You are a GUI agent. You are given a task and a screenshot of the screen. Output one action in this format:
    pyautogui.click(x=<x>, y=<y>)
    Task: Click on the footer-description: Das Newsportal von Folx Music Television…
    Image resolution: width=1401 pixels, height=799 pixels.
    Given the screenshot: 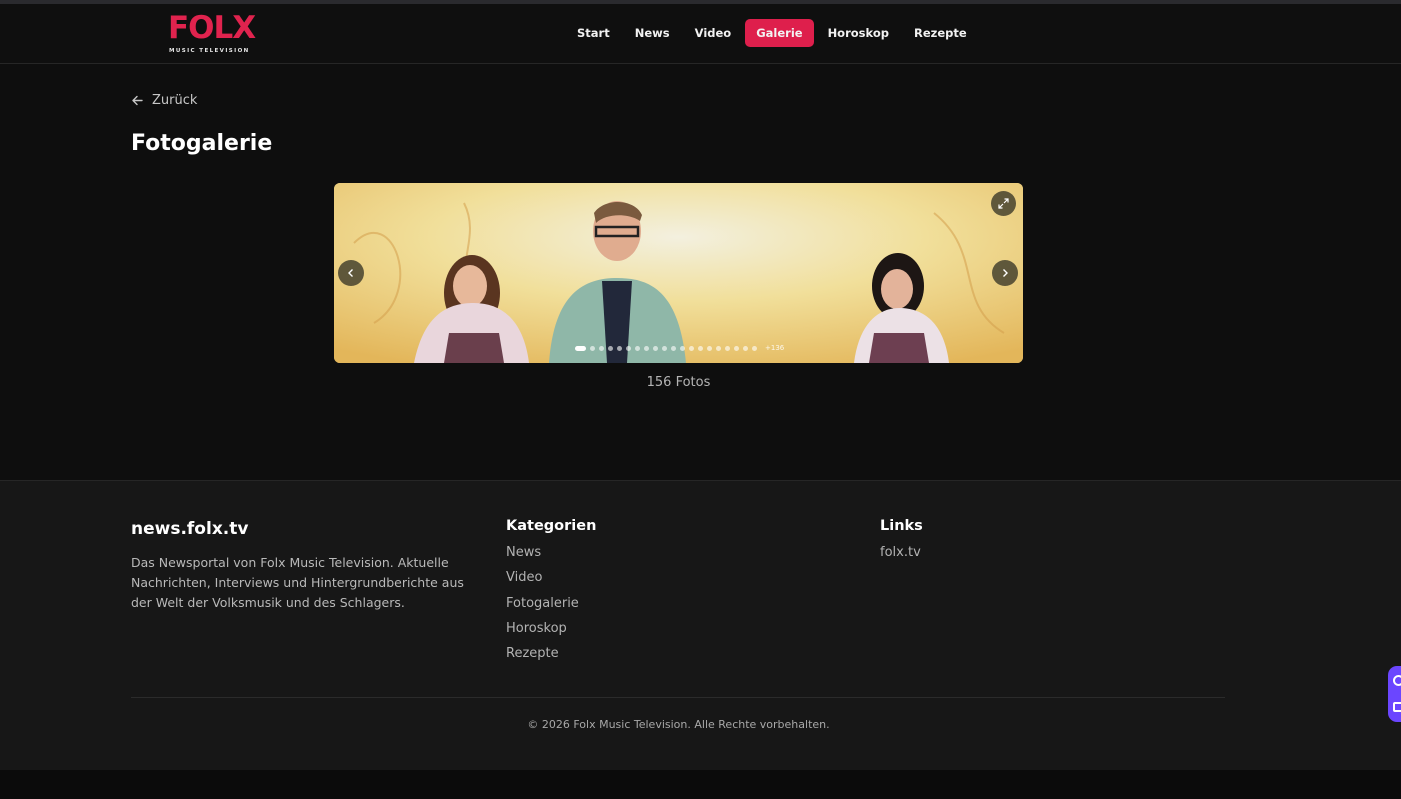 What is the action you would take?
    pyautogui.click(x=297, y=582)
    